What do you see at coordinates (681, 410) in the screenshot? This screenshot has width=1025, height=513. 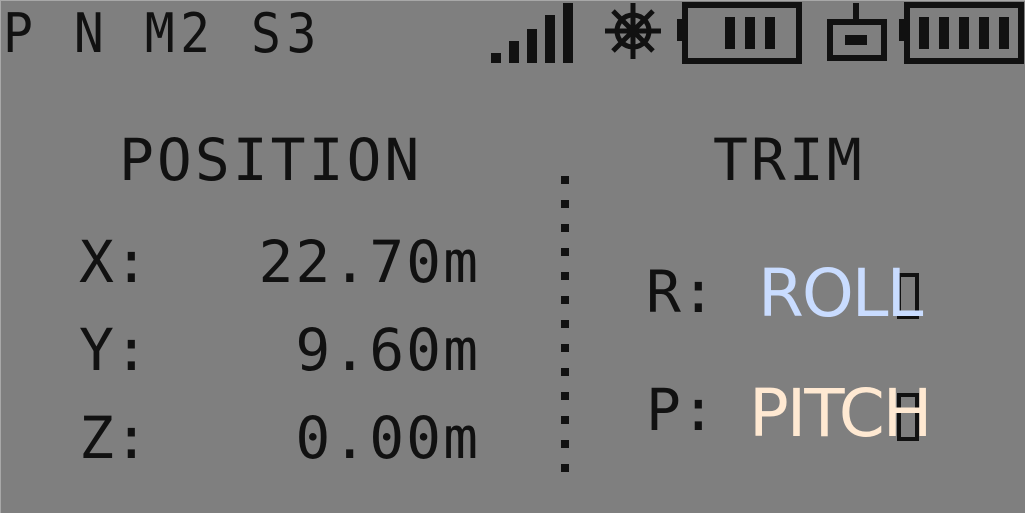 I see `trim-pitch-label: P:` at bounding box center [681, 410].